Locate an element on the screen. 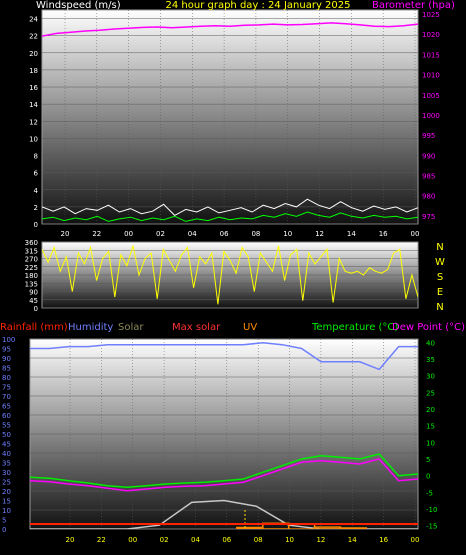  direction-tick-label: 180 is located at coordinates (31, 276).